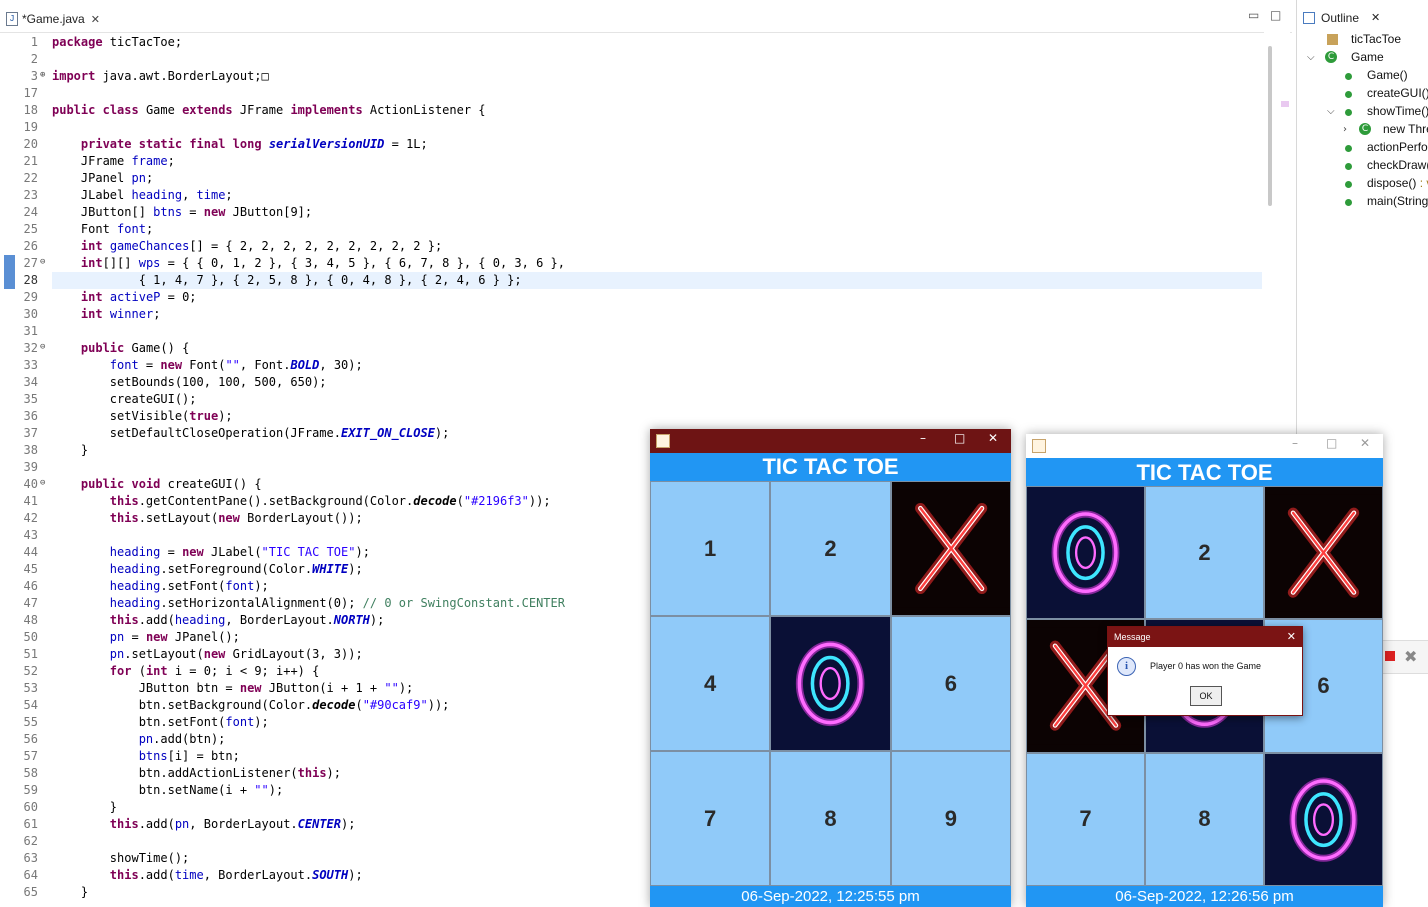 The height and width of the screenshot is (907, 1428). What do you see at coordinates (710, 548) in the screenshot?
I see `board-cell-1: 1` at bounding box center [710, 548].